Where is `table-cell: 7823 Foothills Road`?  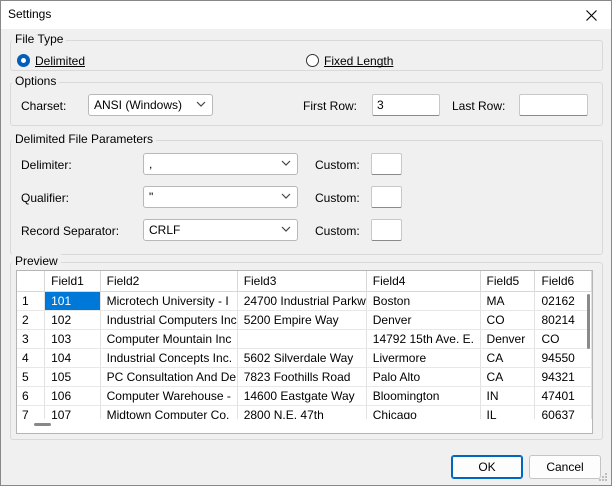
table-cell: 7823 Foothills Road is located at coordinates (302, 377).